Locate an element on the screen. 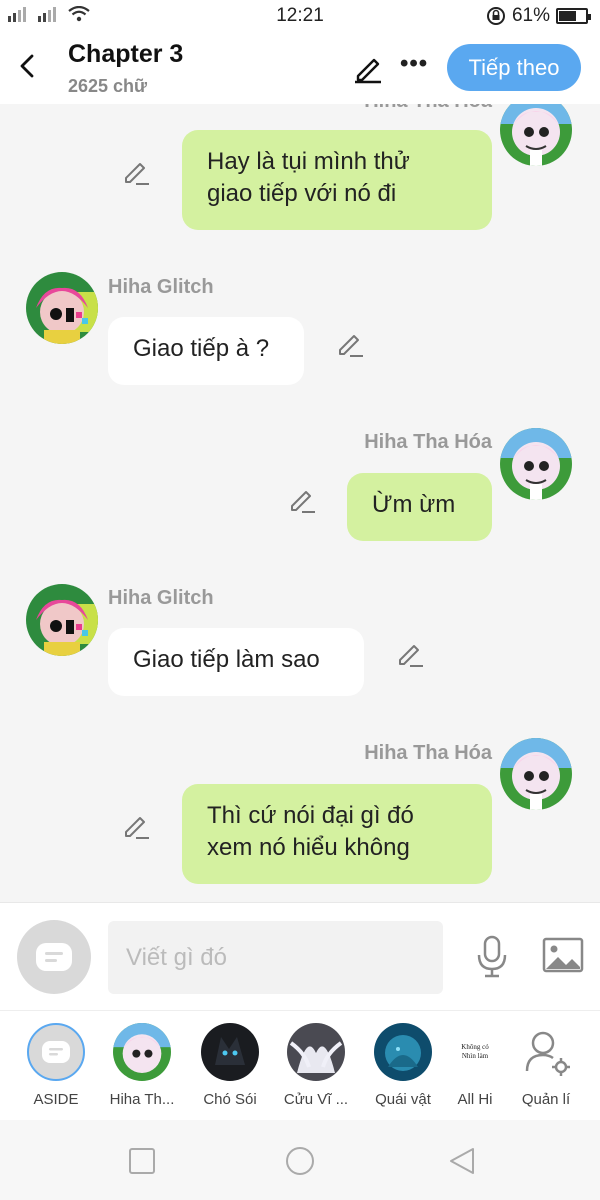 The height and width of the screenshot is (1200, 600). avatar: Không có Nhìn làm is located at coordinates (475, 1052).